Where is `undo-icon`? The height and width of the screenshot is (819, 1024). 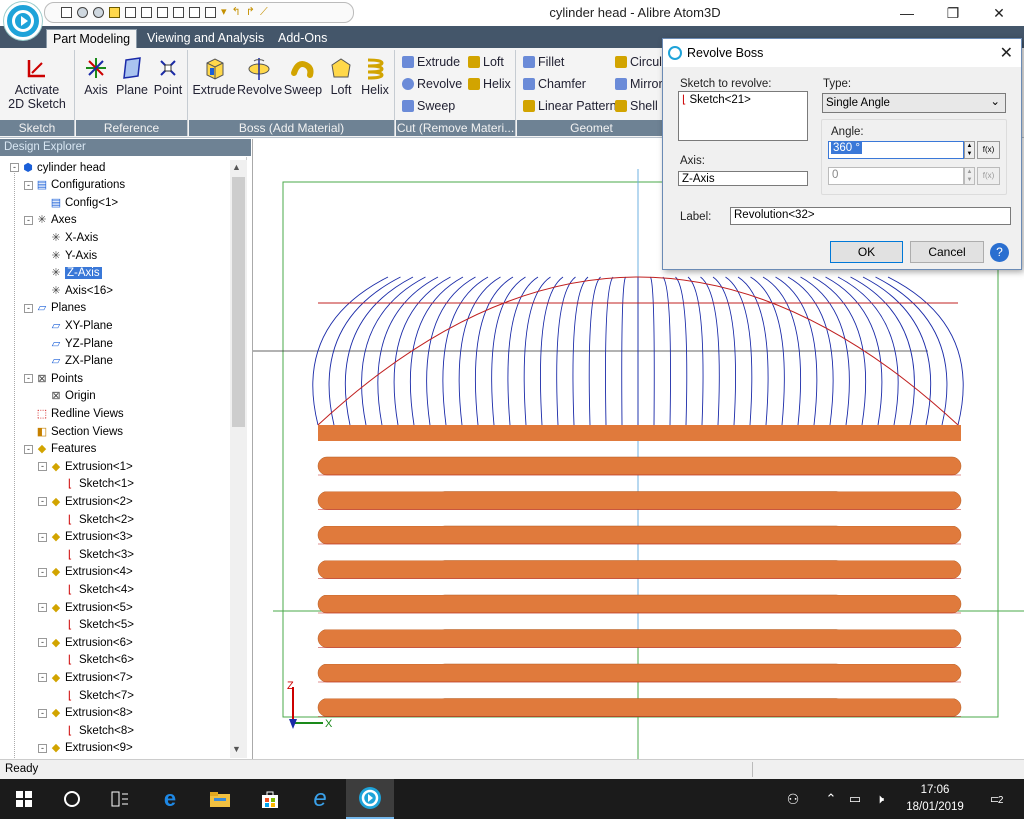 undo-icon is located at coordinates (82, 12).